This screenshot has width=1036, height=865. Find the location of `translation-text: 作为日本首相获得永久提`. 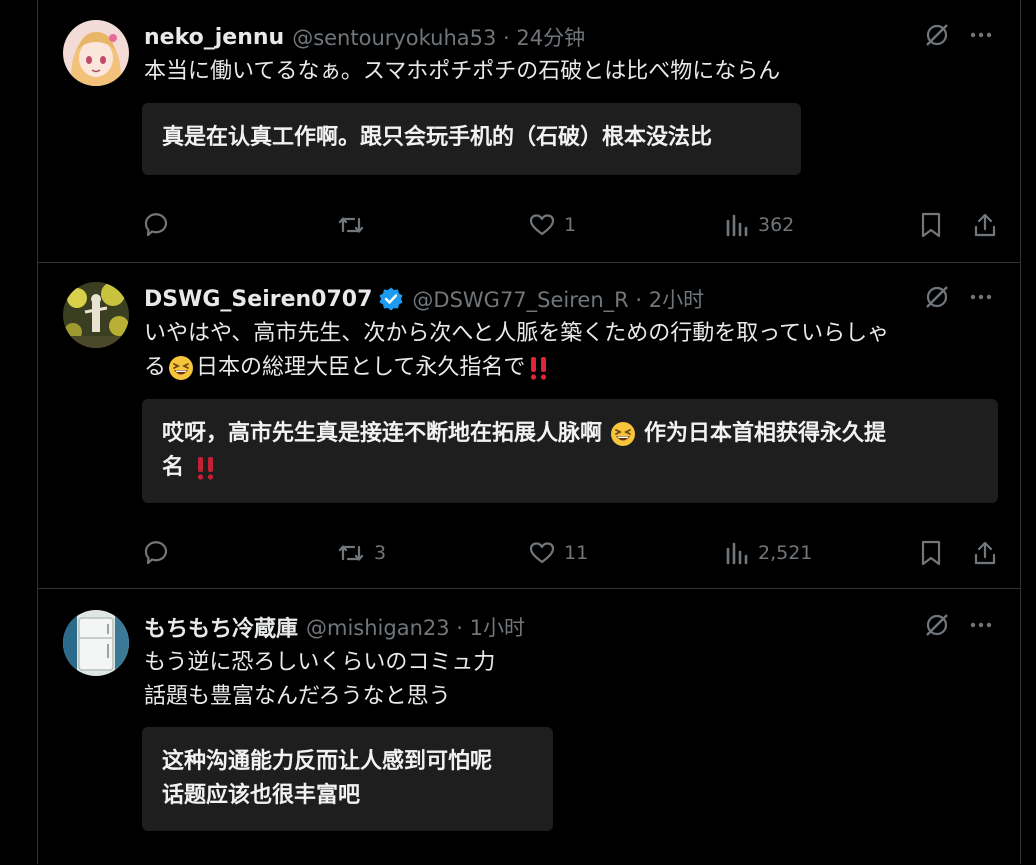

translation-text: 作为日本首相获得永久提 is located at coordinates (765, 433).